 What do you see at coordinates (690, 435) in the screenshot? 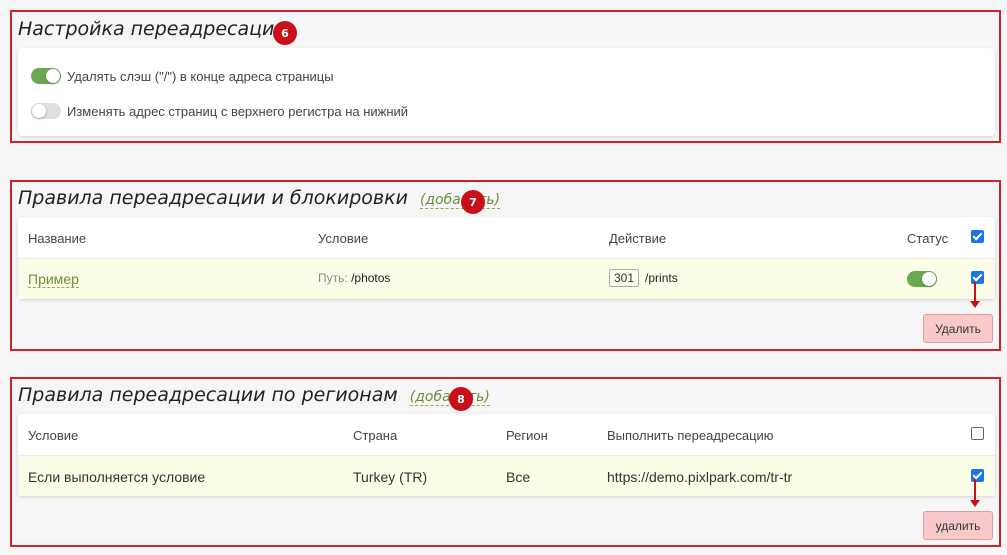
I see `column-header-redirect: Выполнить переадресацию` at bounding box center [690, 435].